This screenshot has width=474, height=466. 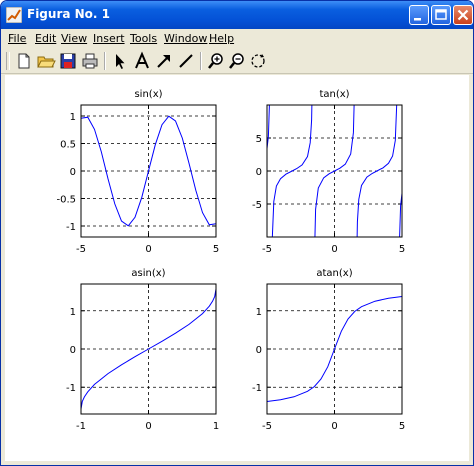 I want to click on menu-insert: Insert, so click(x=109, y=38).